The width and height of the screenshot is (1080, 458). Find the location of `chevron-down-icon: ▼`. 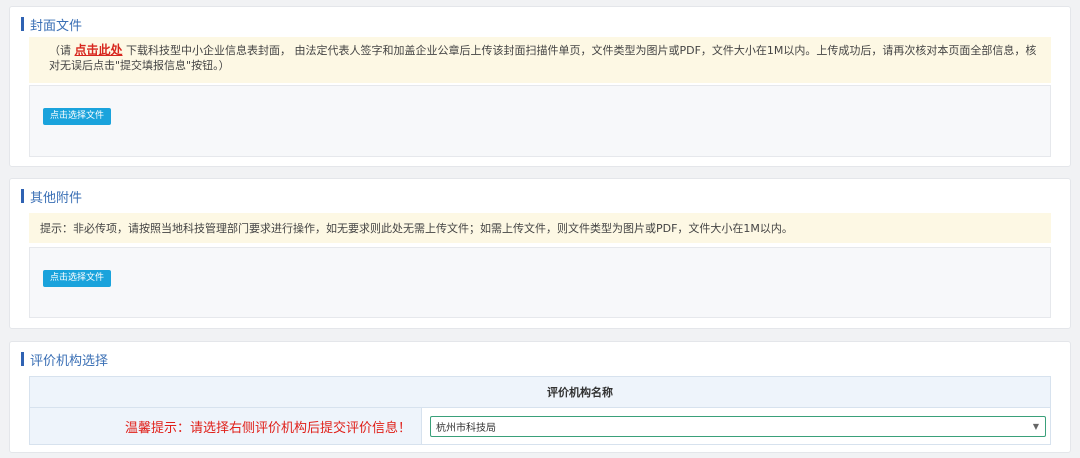

chevron-down-icon: ▼ is located at coordinates (1035, 426).